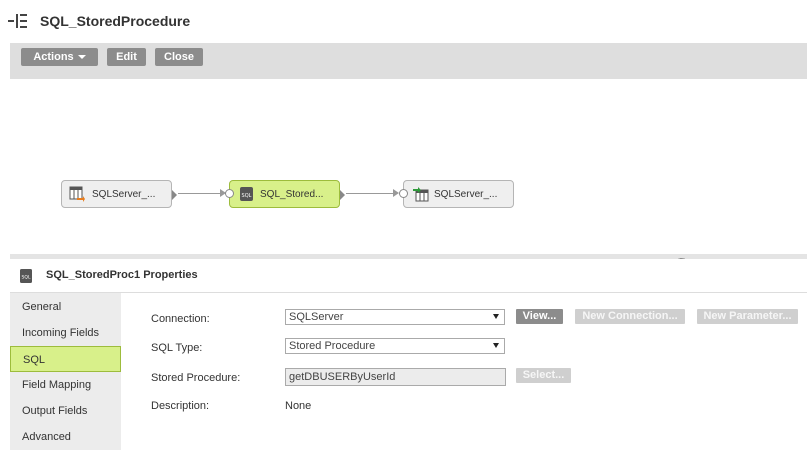  Describe the element at coordinates (395, 317) in the screenshot. I see `connection-select: SQLServer` at that location.